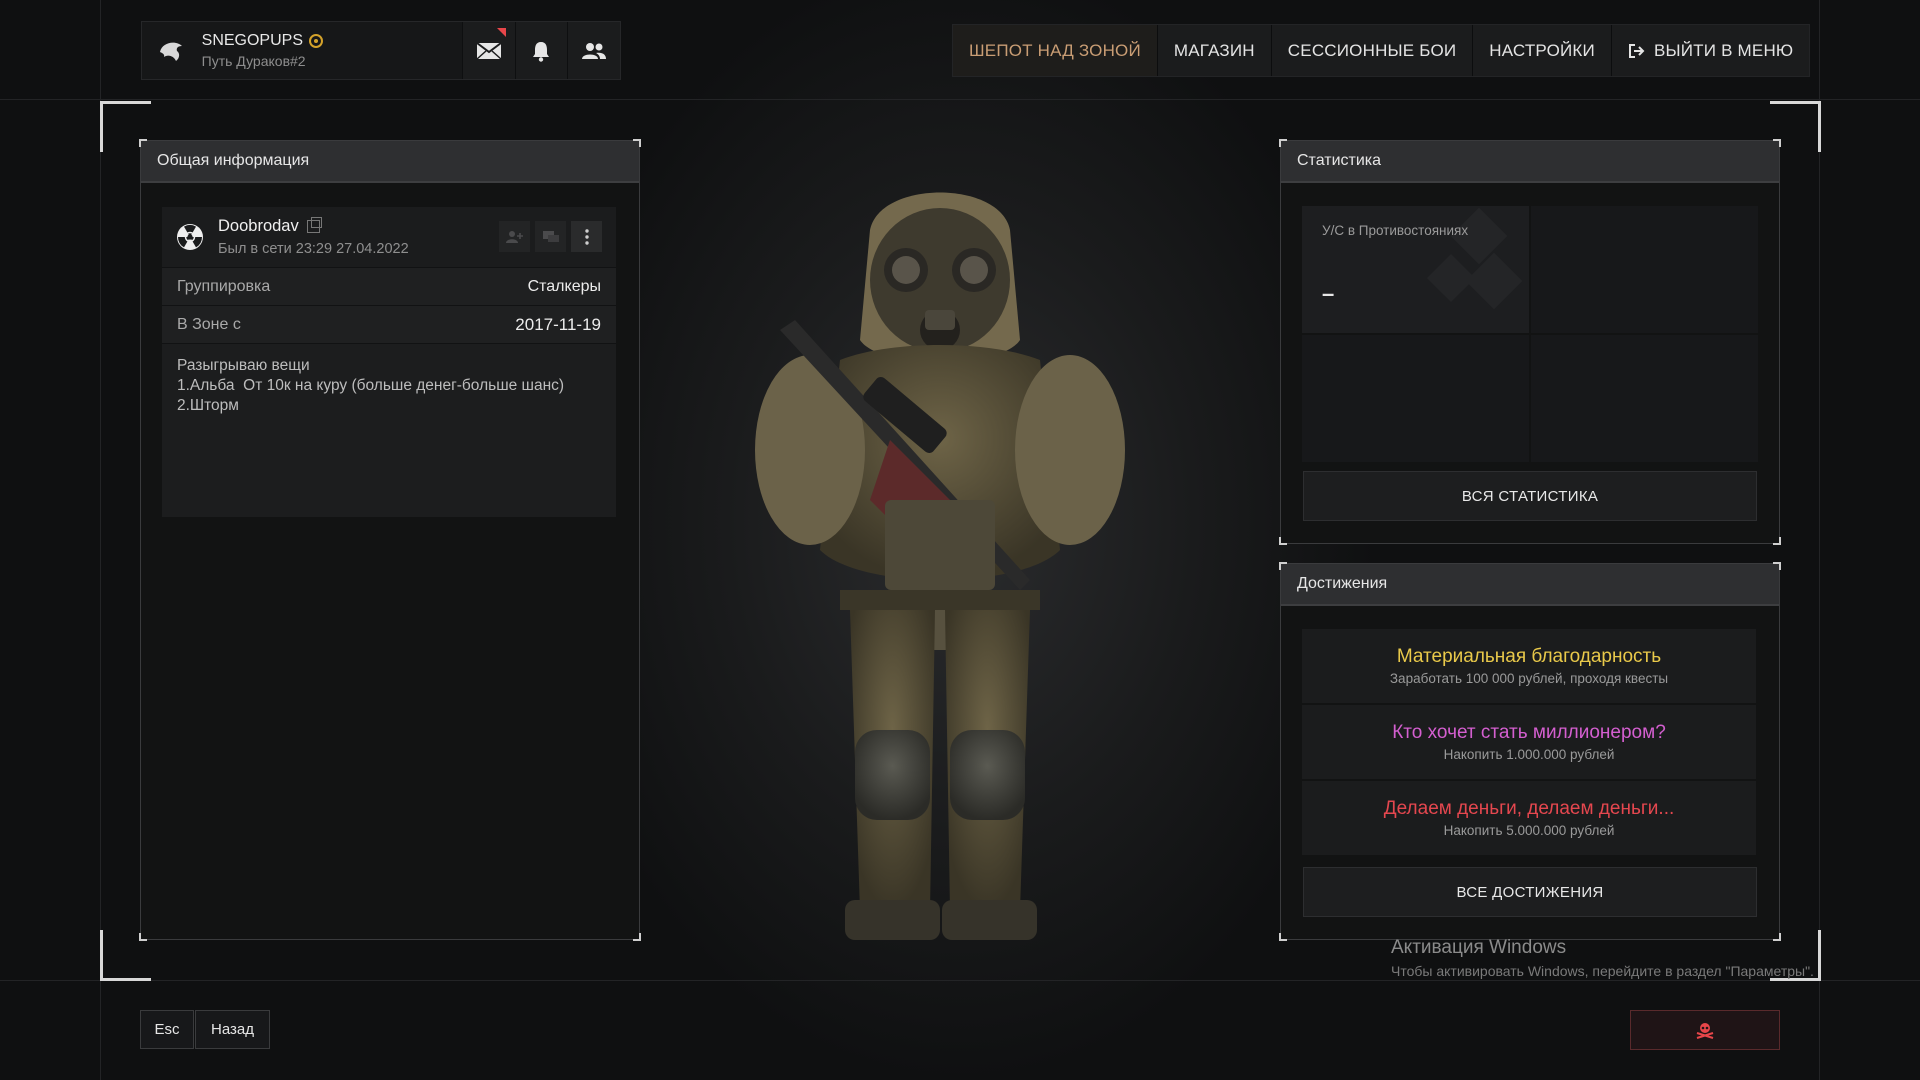 The height and width of the screenshot is (1080, 1920). What do you see at coordinates (1530, 585) in the screenshot?
I see `achievements-title: Достижения` at bounding box center [1530, 585].